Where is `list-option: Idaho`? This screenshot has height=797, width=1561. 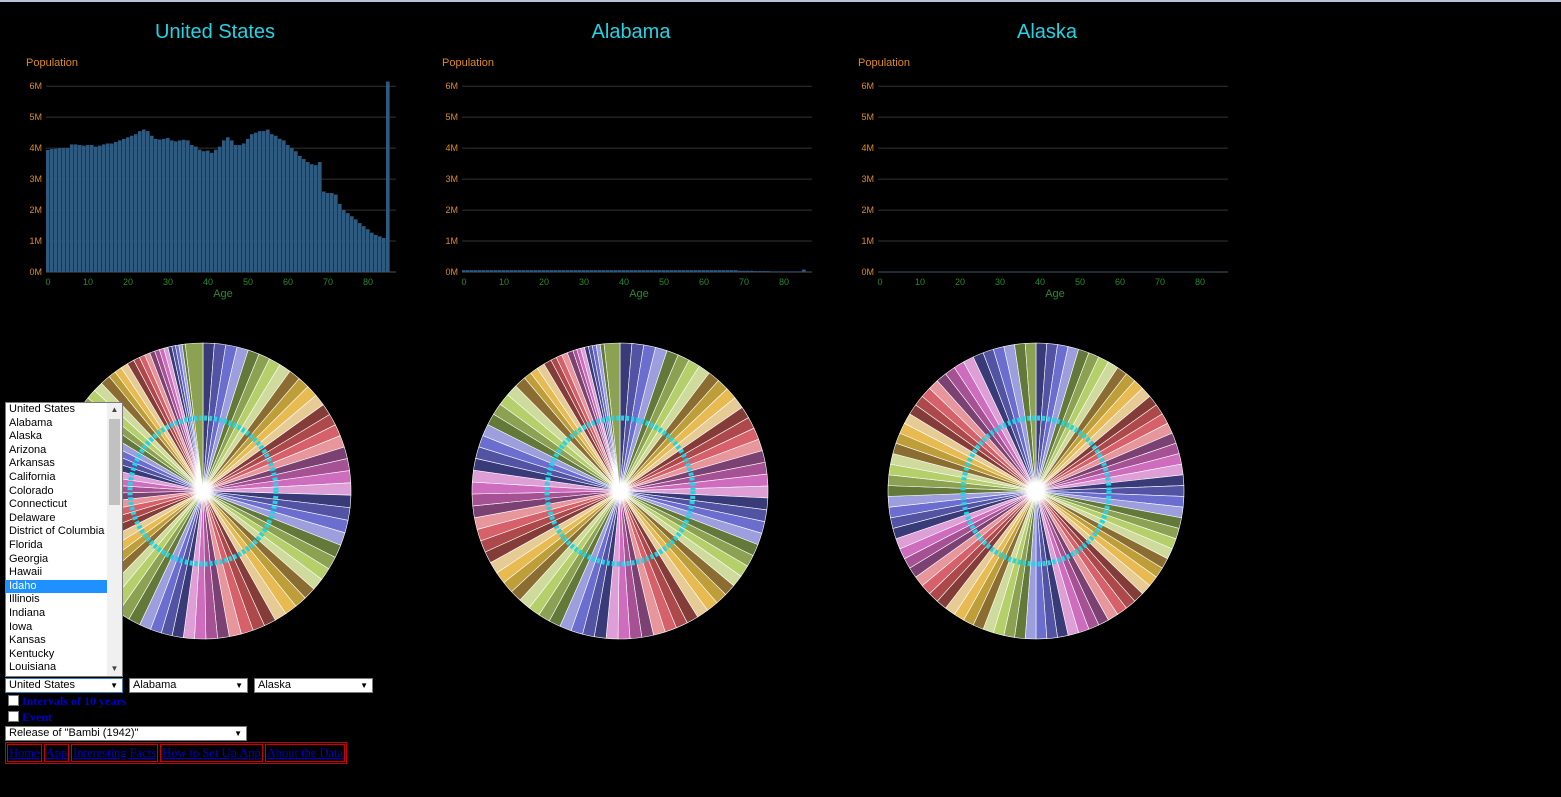
list-option: Idaho is located at coordinates (57, 586).